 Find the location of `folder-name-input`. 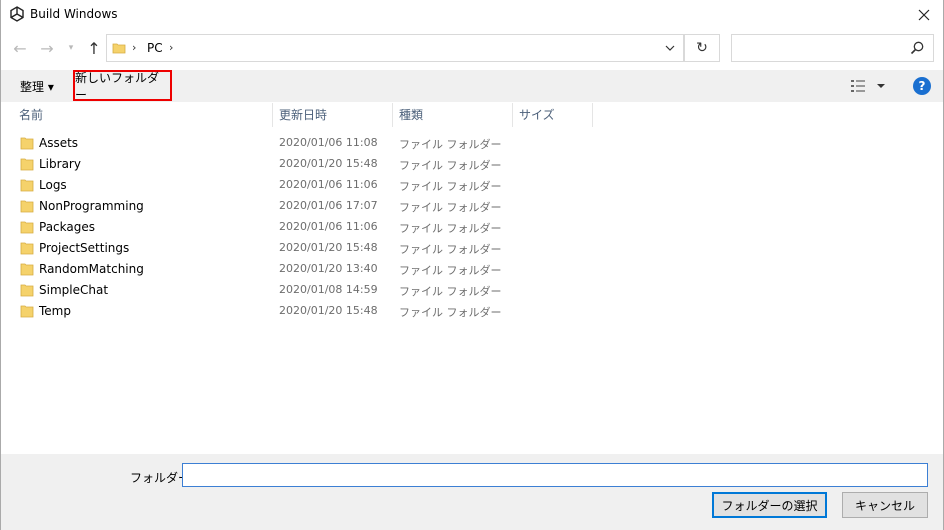

folder-name-input is located at coordinates (555, 475).